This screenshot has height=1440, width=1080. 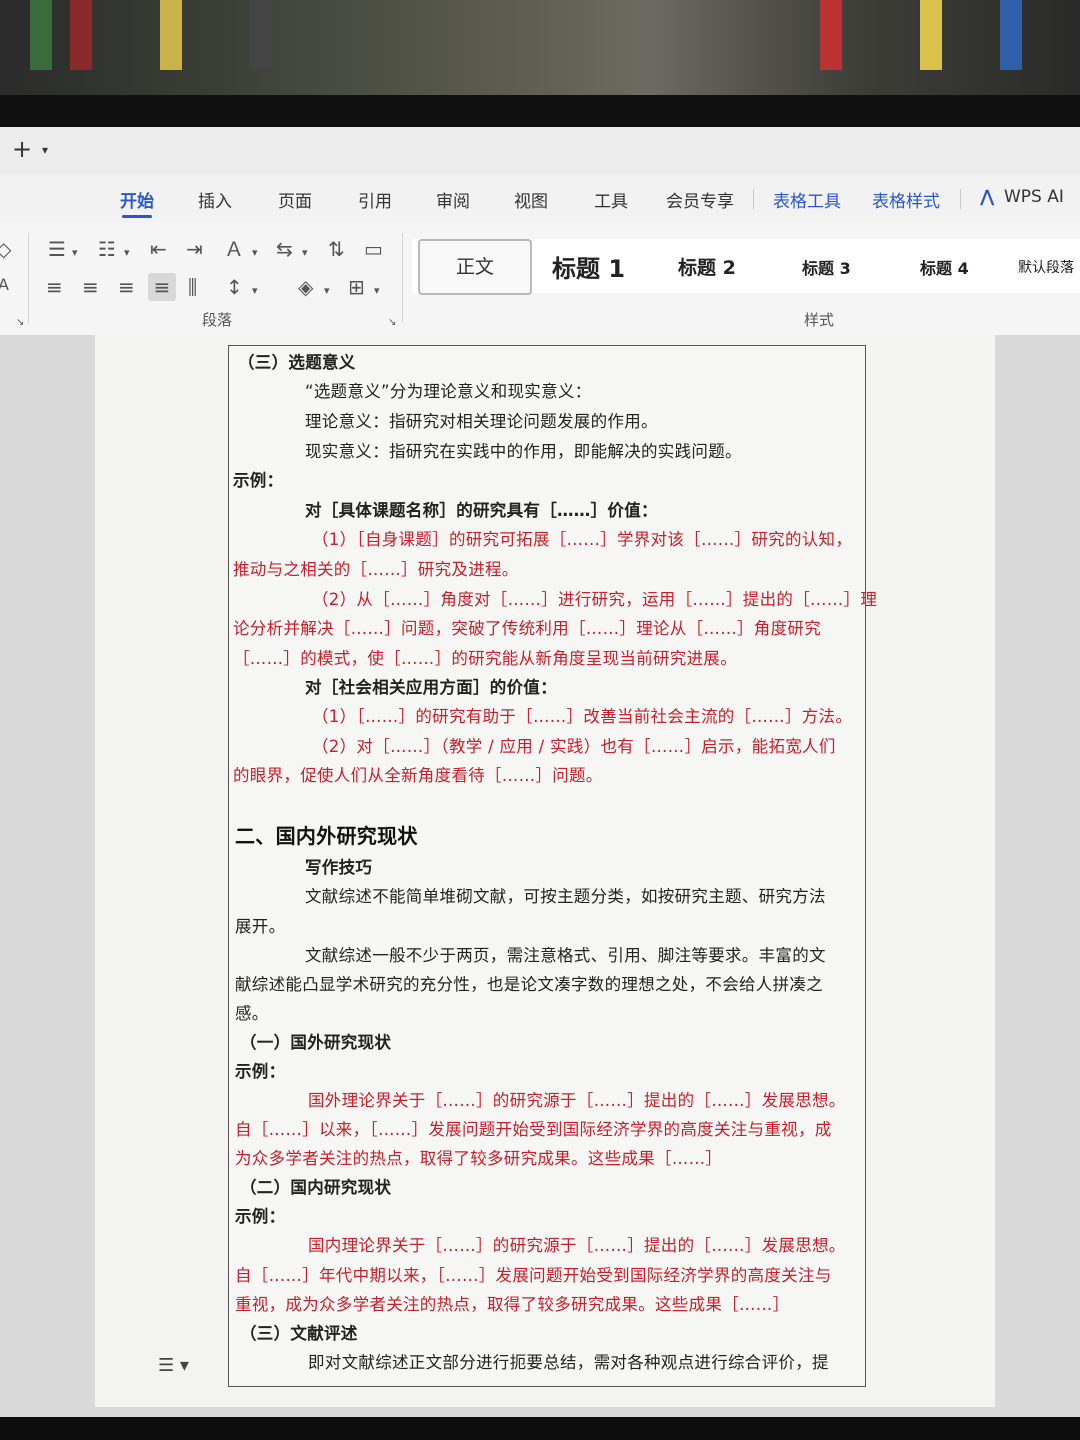 What do you see at coordinates (234, 287) in the screenshot?
I see `line-spacing-icon: ↕` at bounding box center [234, 287].